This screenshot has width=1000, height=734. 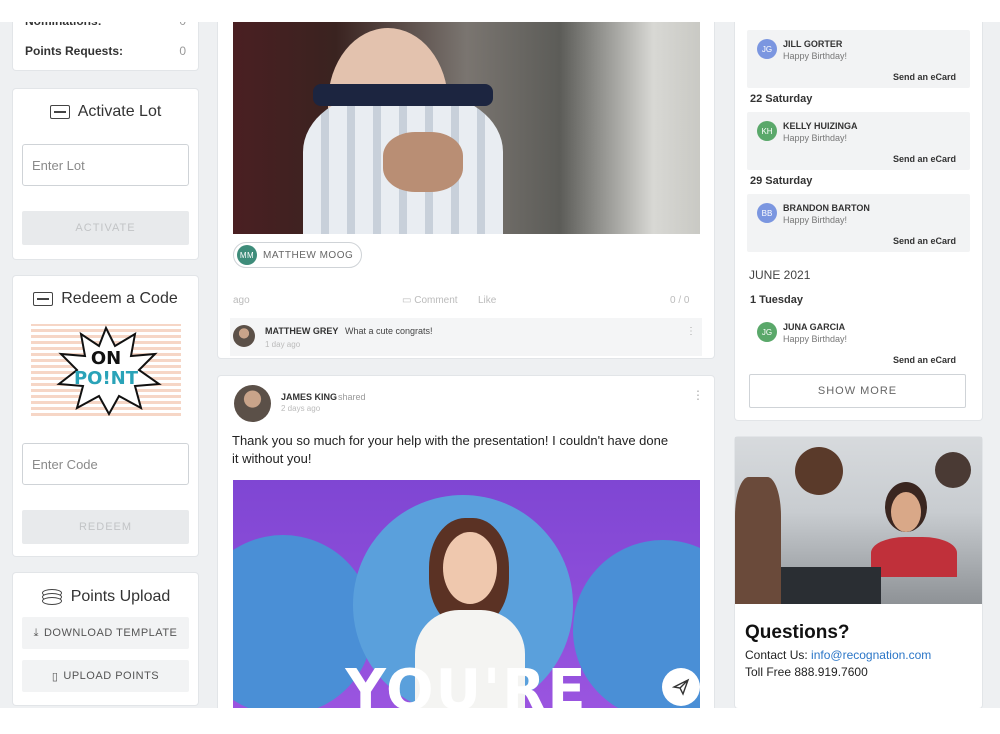 What do you see at coordinates (423, 162) in the screenshot?
I see `adult-hand` at bounding box center [423, 162].